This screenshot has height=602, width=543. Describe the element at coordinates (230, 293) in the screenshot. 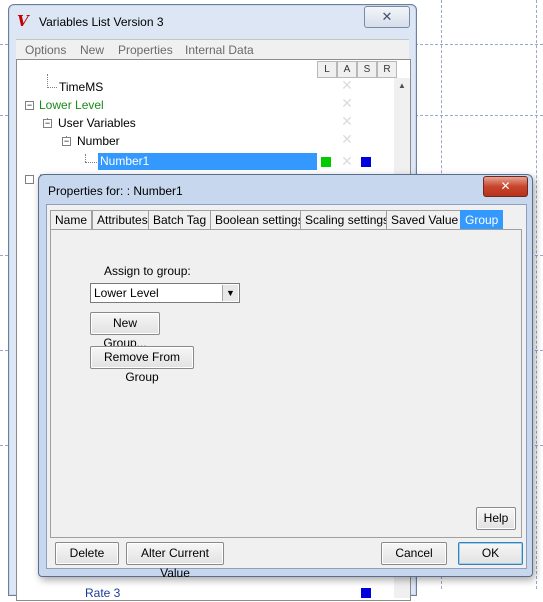

I see `chevron-down-icon: ▼` at that location.